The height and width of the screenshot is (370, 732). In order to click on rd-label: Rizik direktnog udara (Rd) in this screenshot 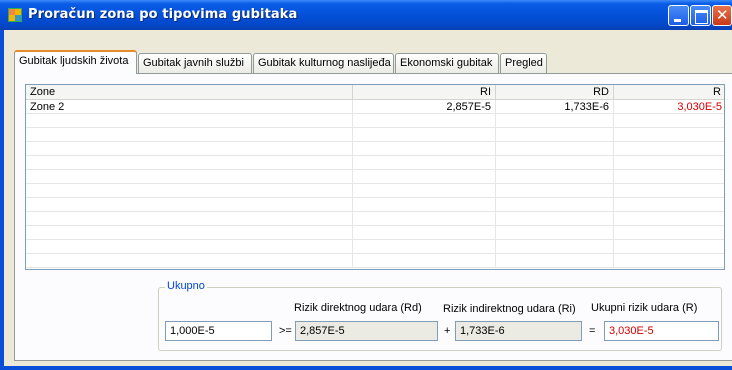, I will do `click(358, 308)`.